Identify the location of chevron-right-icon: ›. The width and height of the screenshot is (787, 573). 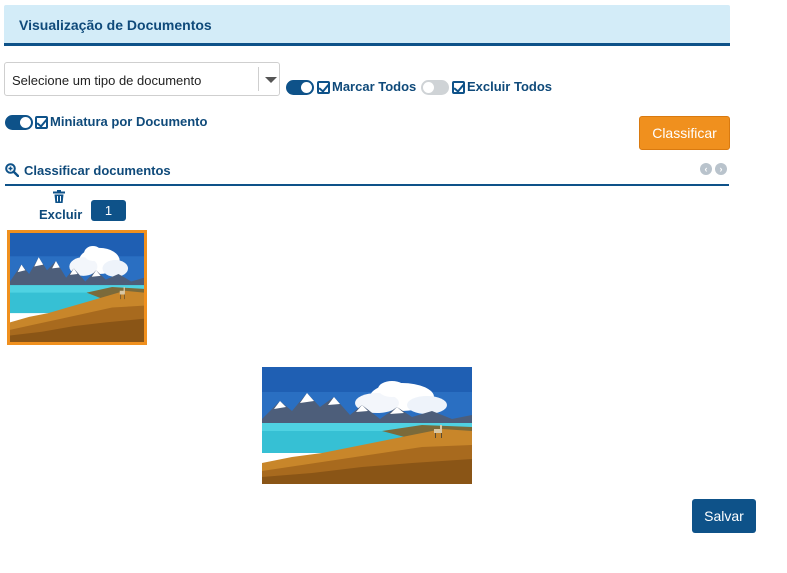
(721, 169).